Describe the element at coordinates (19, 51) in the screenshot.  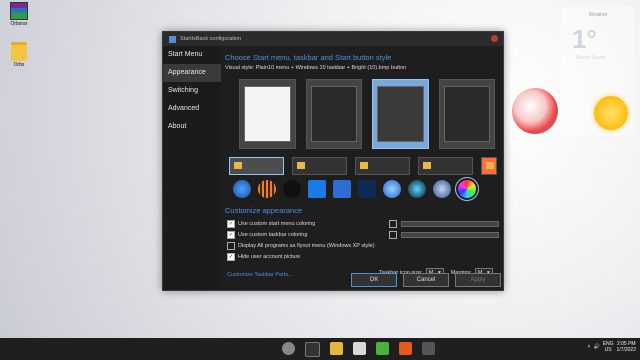
I see `folder-icon` at that location.